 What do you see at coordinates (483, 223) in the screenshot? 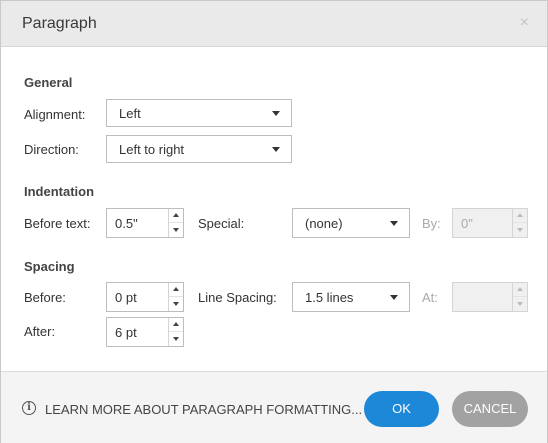
I see `by-input` at bounding box center [483, 223].